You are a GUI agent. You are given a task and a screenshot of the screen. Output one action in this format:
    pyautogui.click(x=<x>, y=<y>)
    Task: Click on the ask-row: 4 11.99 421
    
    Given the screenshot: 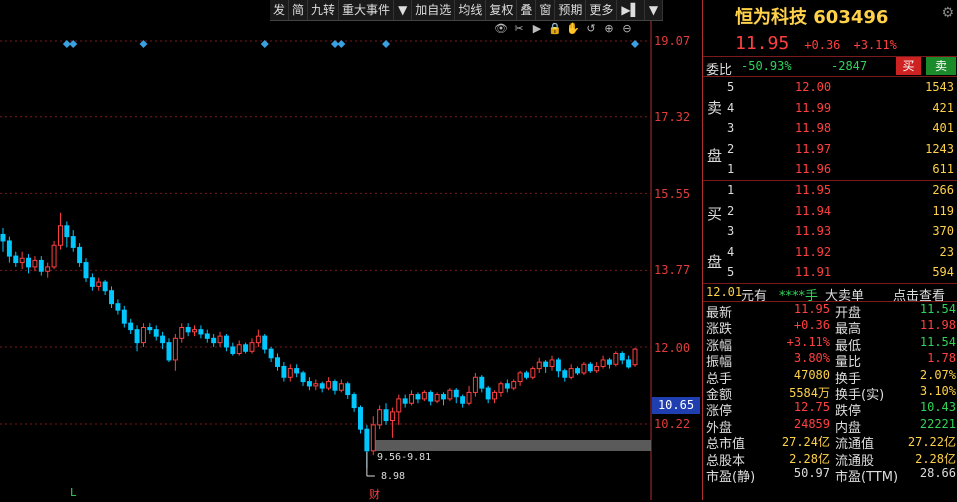 What is the action you would take?
    pyautogui.click(x=830, y=108)
    